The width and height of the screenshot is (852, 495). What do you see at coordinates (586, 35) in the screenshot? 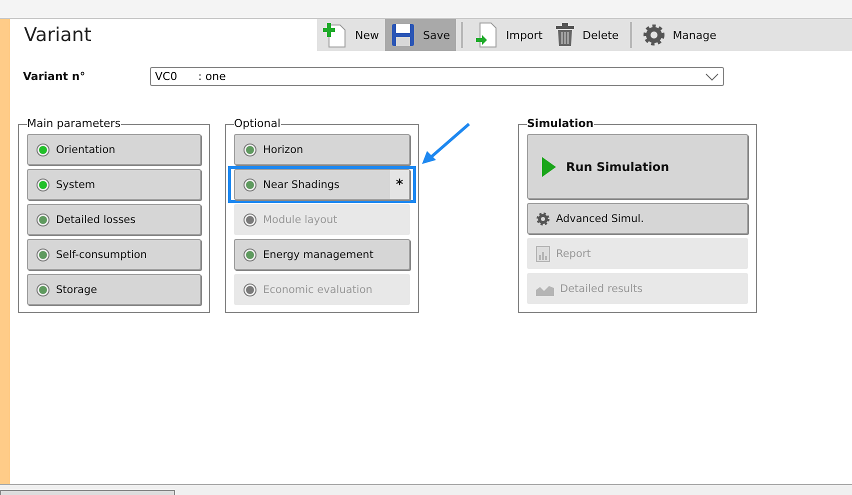
I see `toolbar-button: Delete` at bounding box center [586, 35].